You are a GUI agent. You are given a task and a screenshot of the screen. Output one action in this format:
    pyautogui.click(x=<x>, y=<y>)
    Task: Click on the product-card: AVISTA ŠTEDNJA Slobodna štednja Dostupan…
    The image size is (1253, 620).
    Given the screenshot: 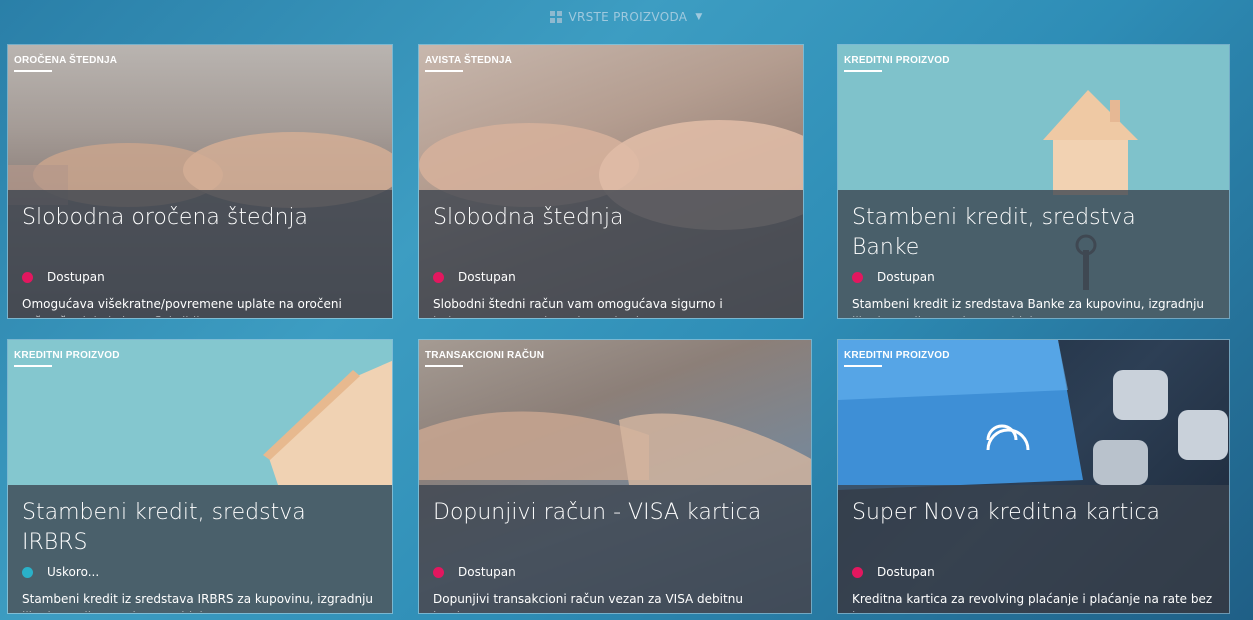 What is the action you would take?
    pyautogui.click(x=611, y=181)
    